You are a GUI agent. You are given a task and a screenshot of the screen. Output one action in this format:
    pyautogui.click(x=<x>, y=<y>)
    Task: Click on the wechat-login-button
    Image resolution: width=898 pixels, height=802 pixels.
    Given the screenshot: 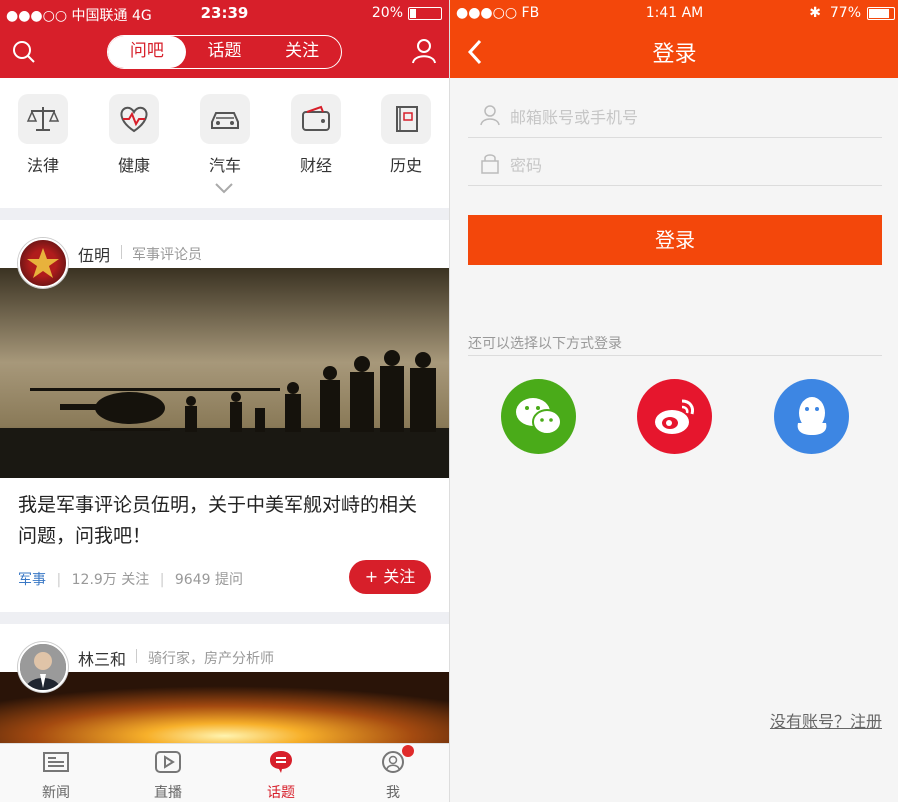 What is the action you would take?
    pyautogui.click(x=538, y=416)
    